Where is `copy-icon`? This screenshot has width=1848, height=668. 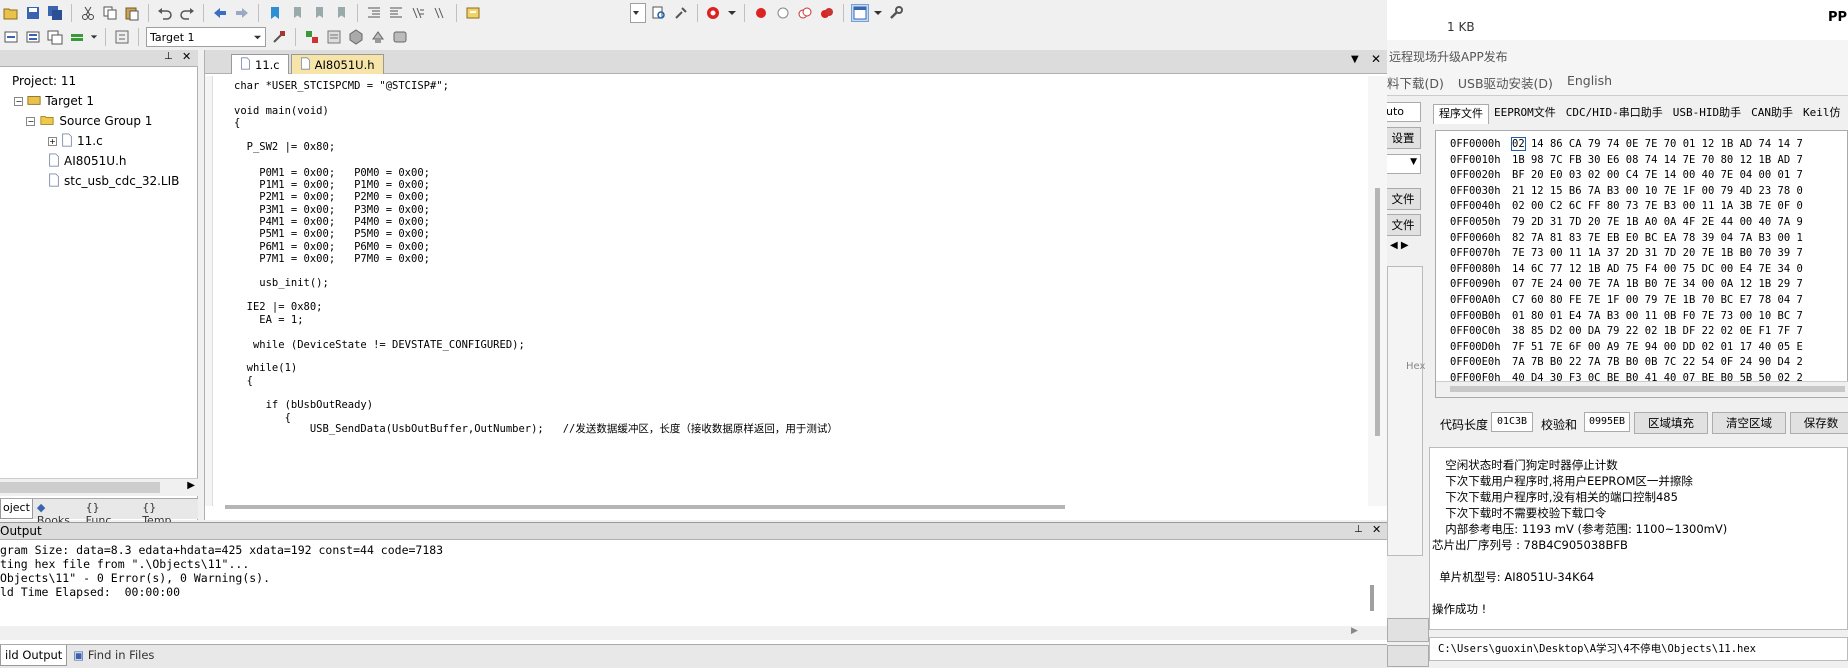 copy-icon is located at coordinates (110, 13).